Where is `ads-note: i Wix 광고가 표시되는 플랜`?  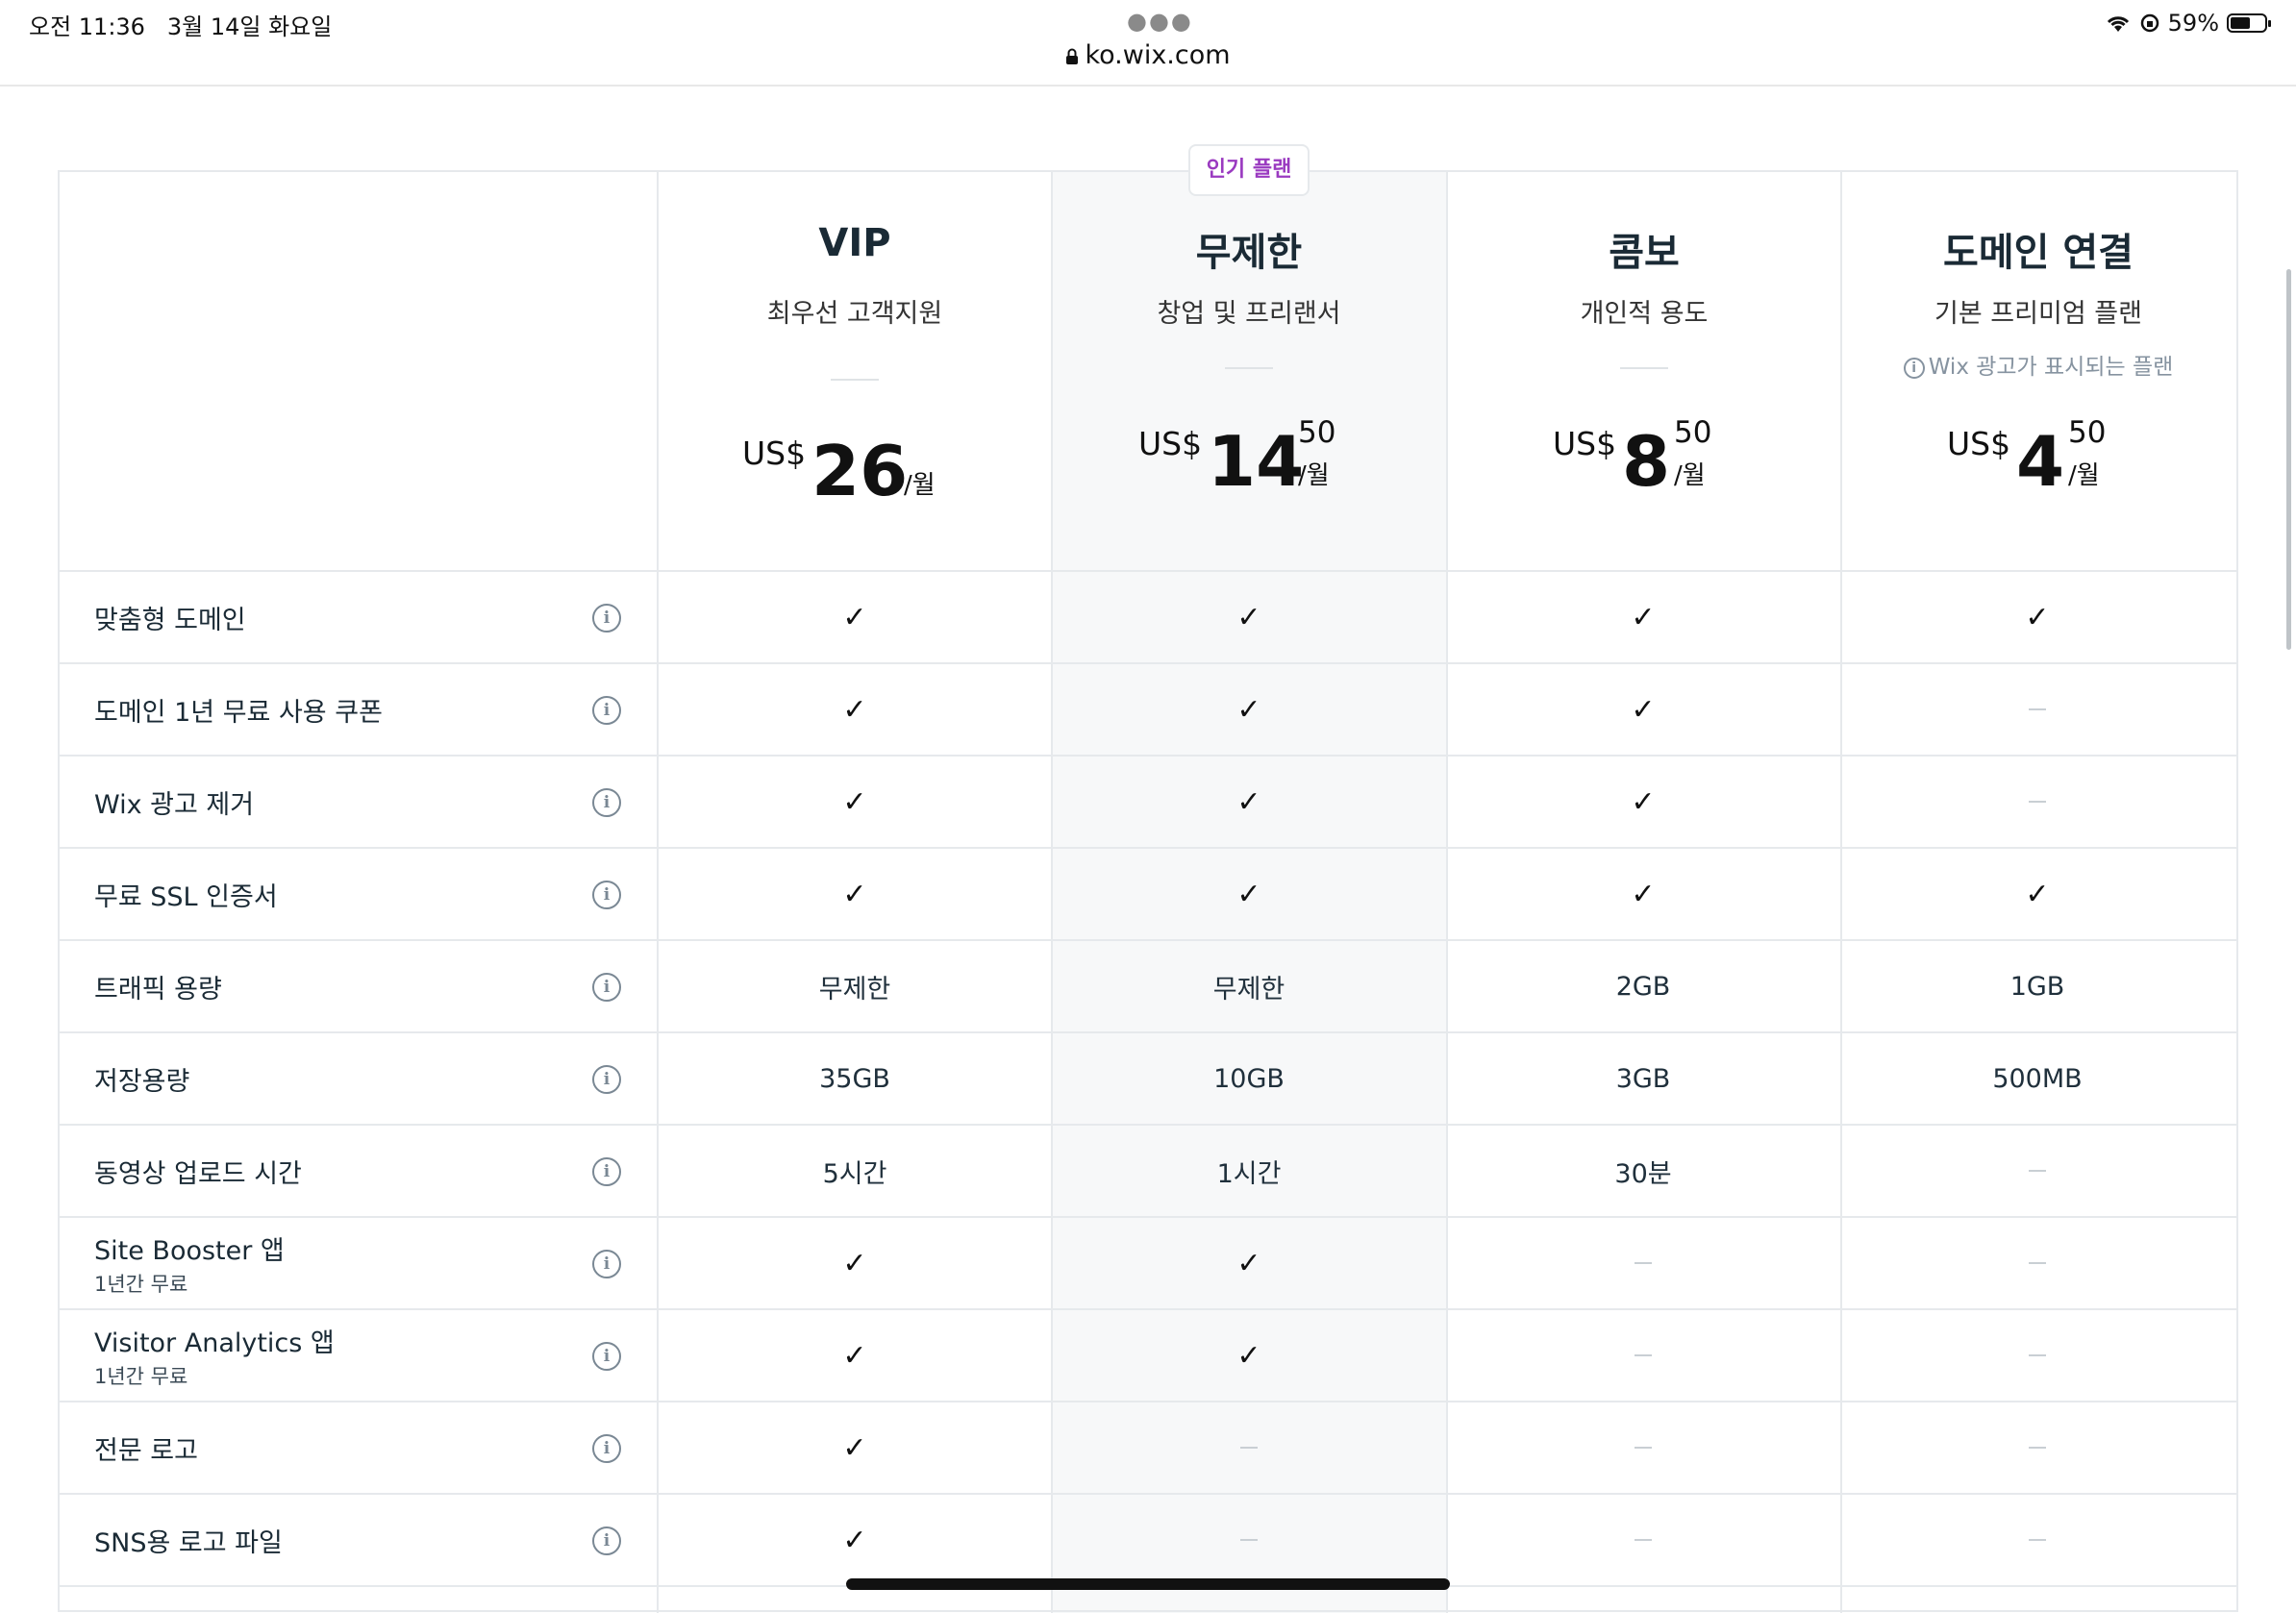
ads-note: i Wix 광고가 표시되는 플랜 is located at coordinates (2038, 364).